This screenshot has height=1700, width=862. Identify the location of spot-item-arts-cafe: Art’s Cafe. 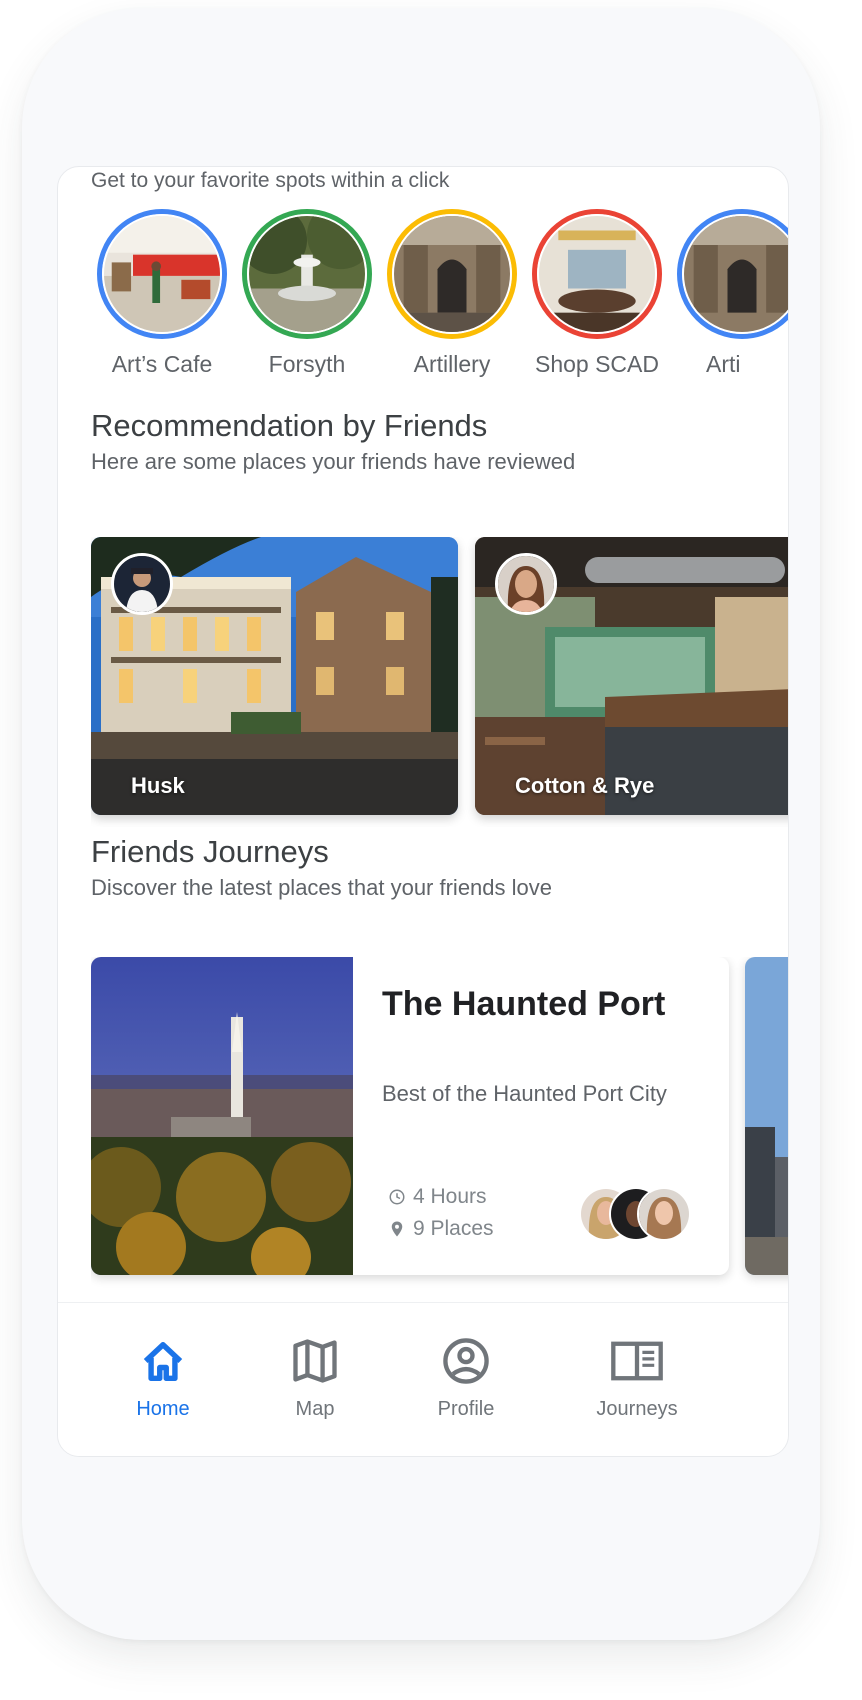
(165, 293).